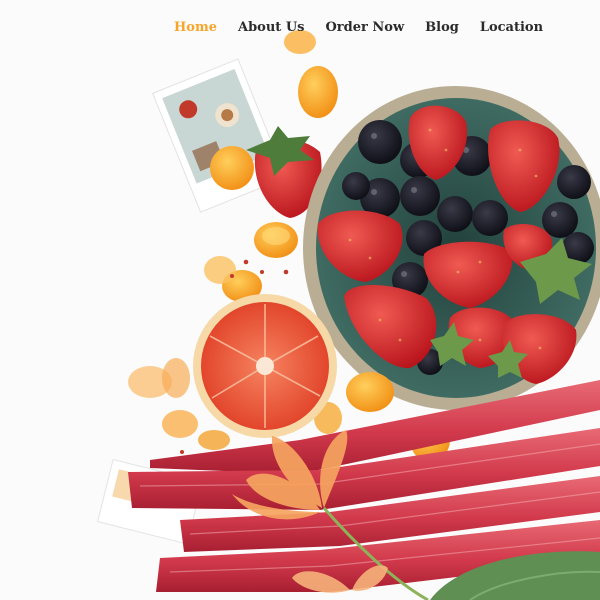 The width and height of the screenshot is (600, 600). Describe the element at coordinates (195, 27) in the screenshot. I see `nav-home: Home` at that location.